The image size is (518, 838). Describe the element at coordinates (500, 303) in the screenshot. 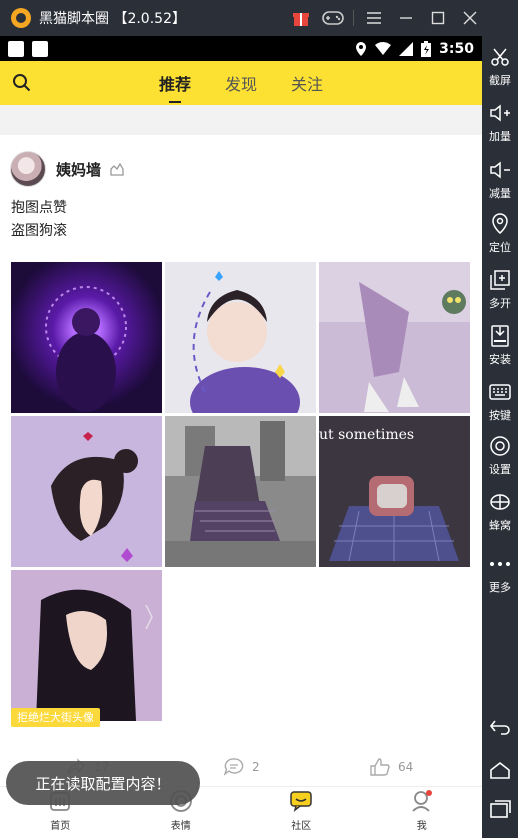

I see `sidebar-item-label: 多开` at that location.